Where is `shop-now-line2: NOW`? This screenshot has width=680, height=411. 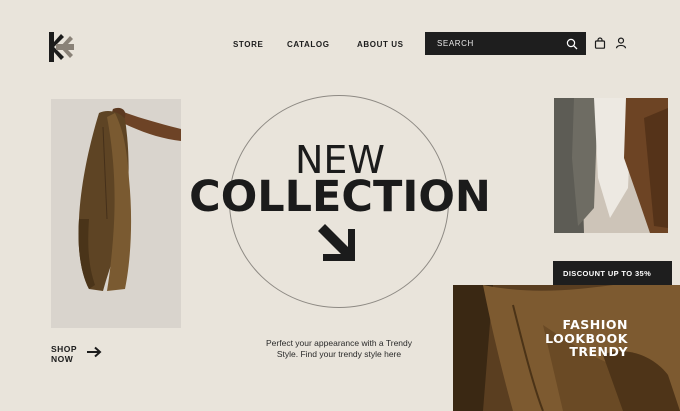 shop-now-line2: NOW is located at coordinates (62, 359).